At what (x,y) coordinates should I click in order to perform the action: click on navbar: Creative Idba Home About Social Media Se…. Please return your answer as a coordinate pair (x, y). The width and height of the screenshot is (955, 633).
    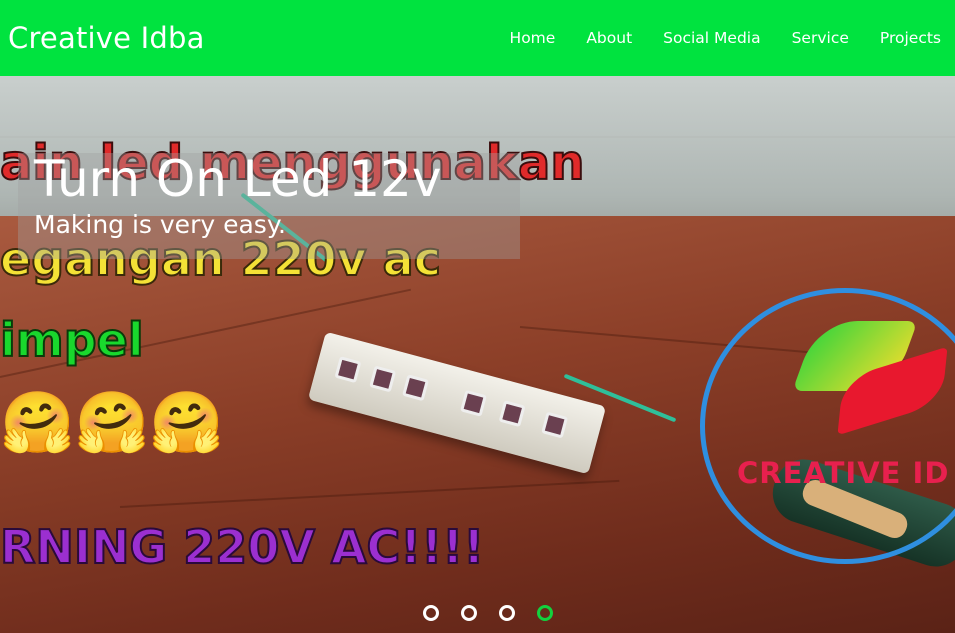
    Looking at the image, I should click on (477, 38).